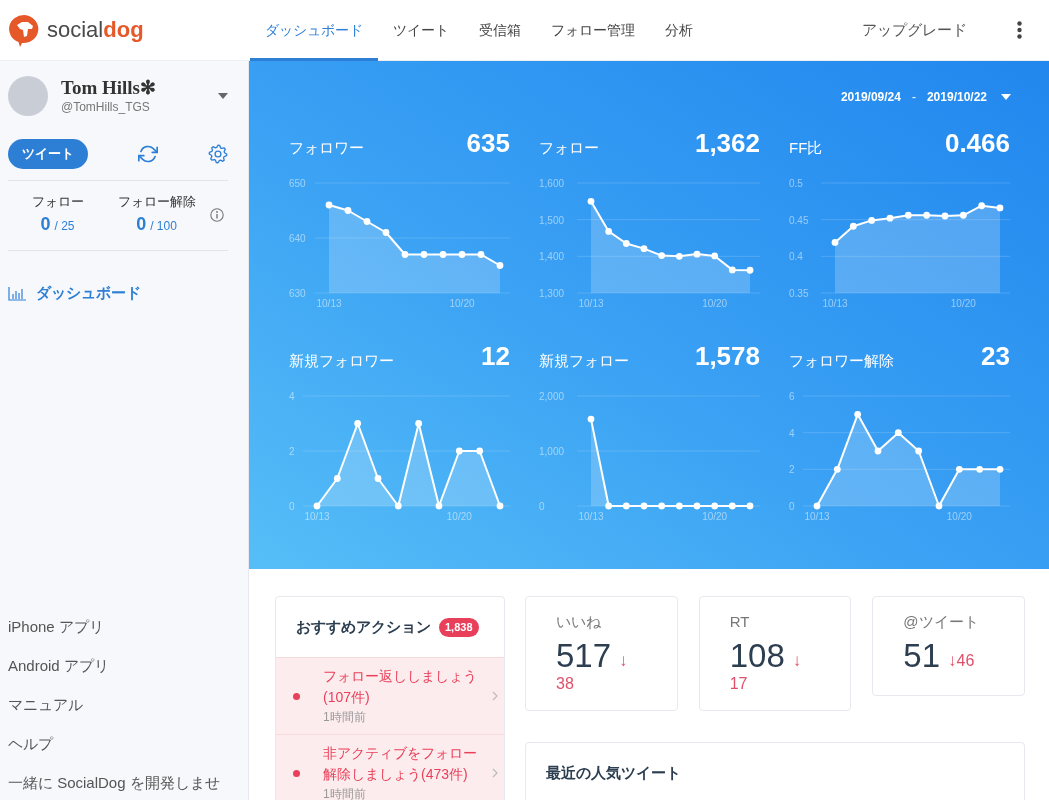 Image resolution: width=1049 pixels, height=800 pixels. Describe the element at coordinates (118, 293) in the screenshot. I see `sidebar-menu-item: ダッシュボード` at that location.